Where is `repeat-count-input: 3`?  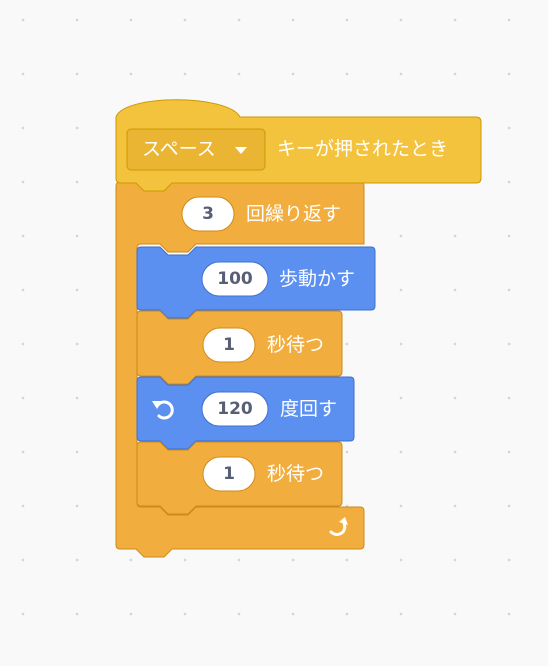
repeat-count-input: 3 is located at coordinates (208, 214).